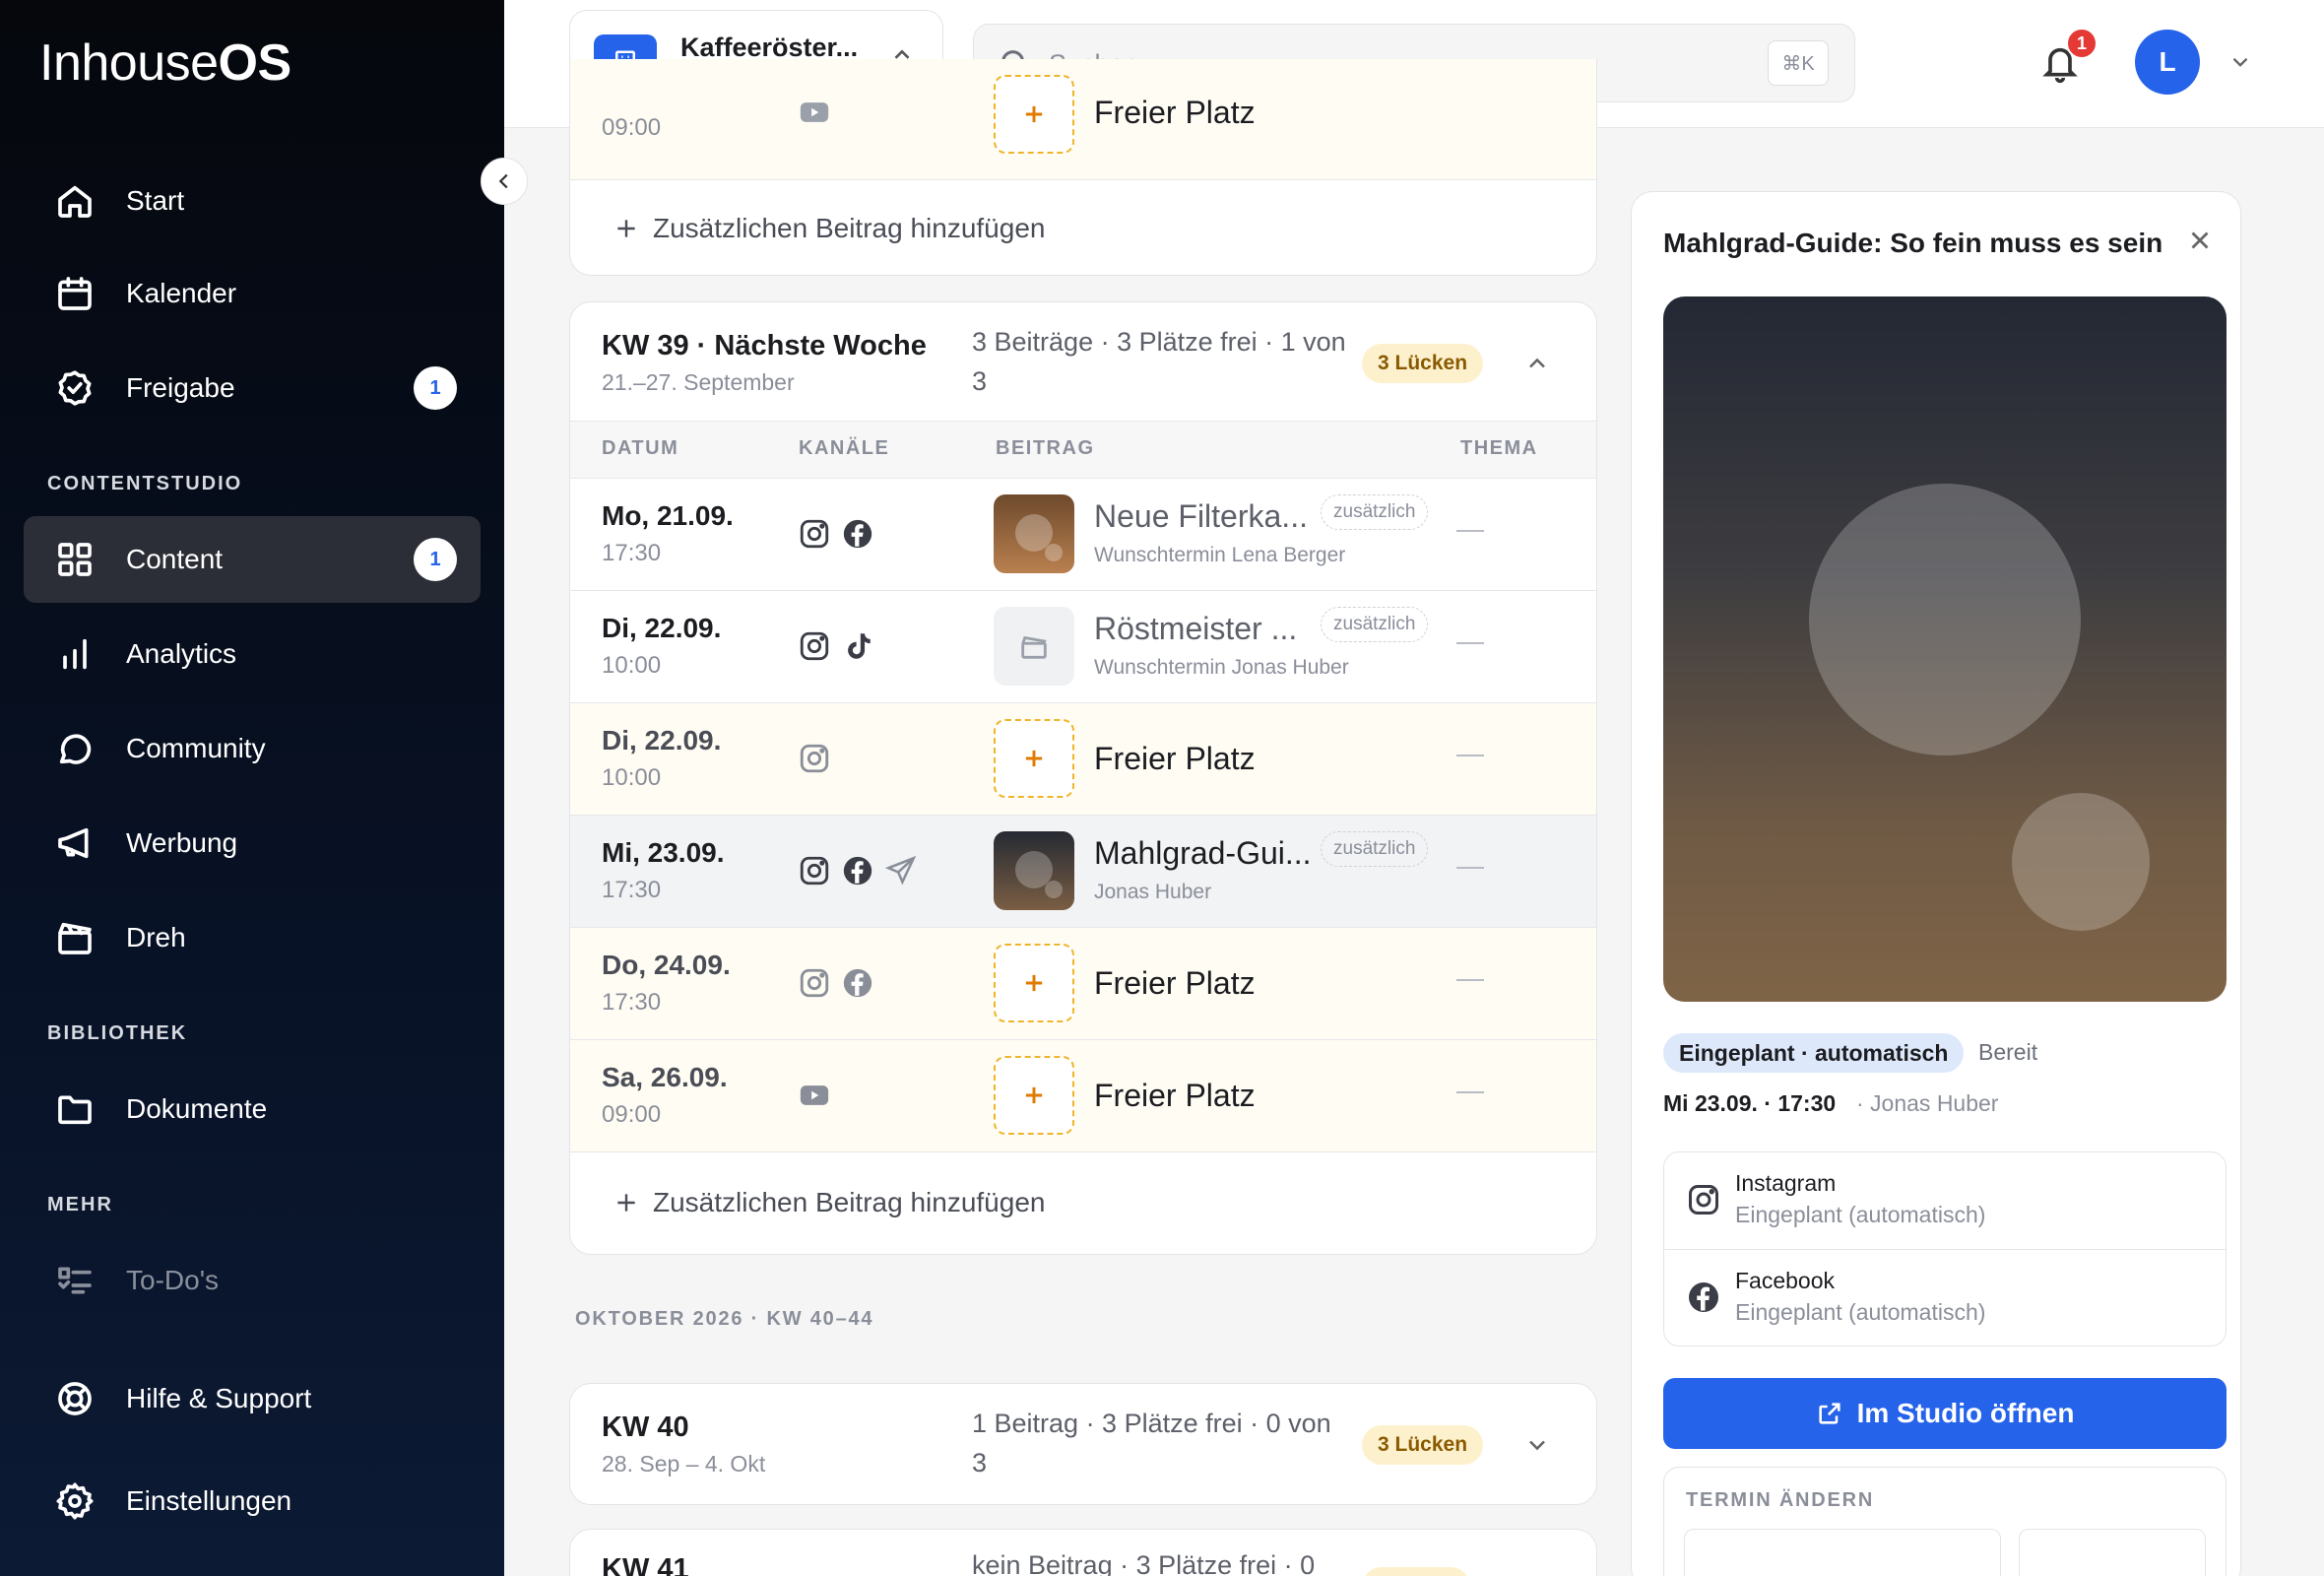 This screenshot has height=1576, width=2324. I want to click on chevron-up-icon, so click(1537, 366).